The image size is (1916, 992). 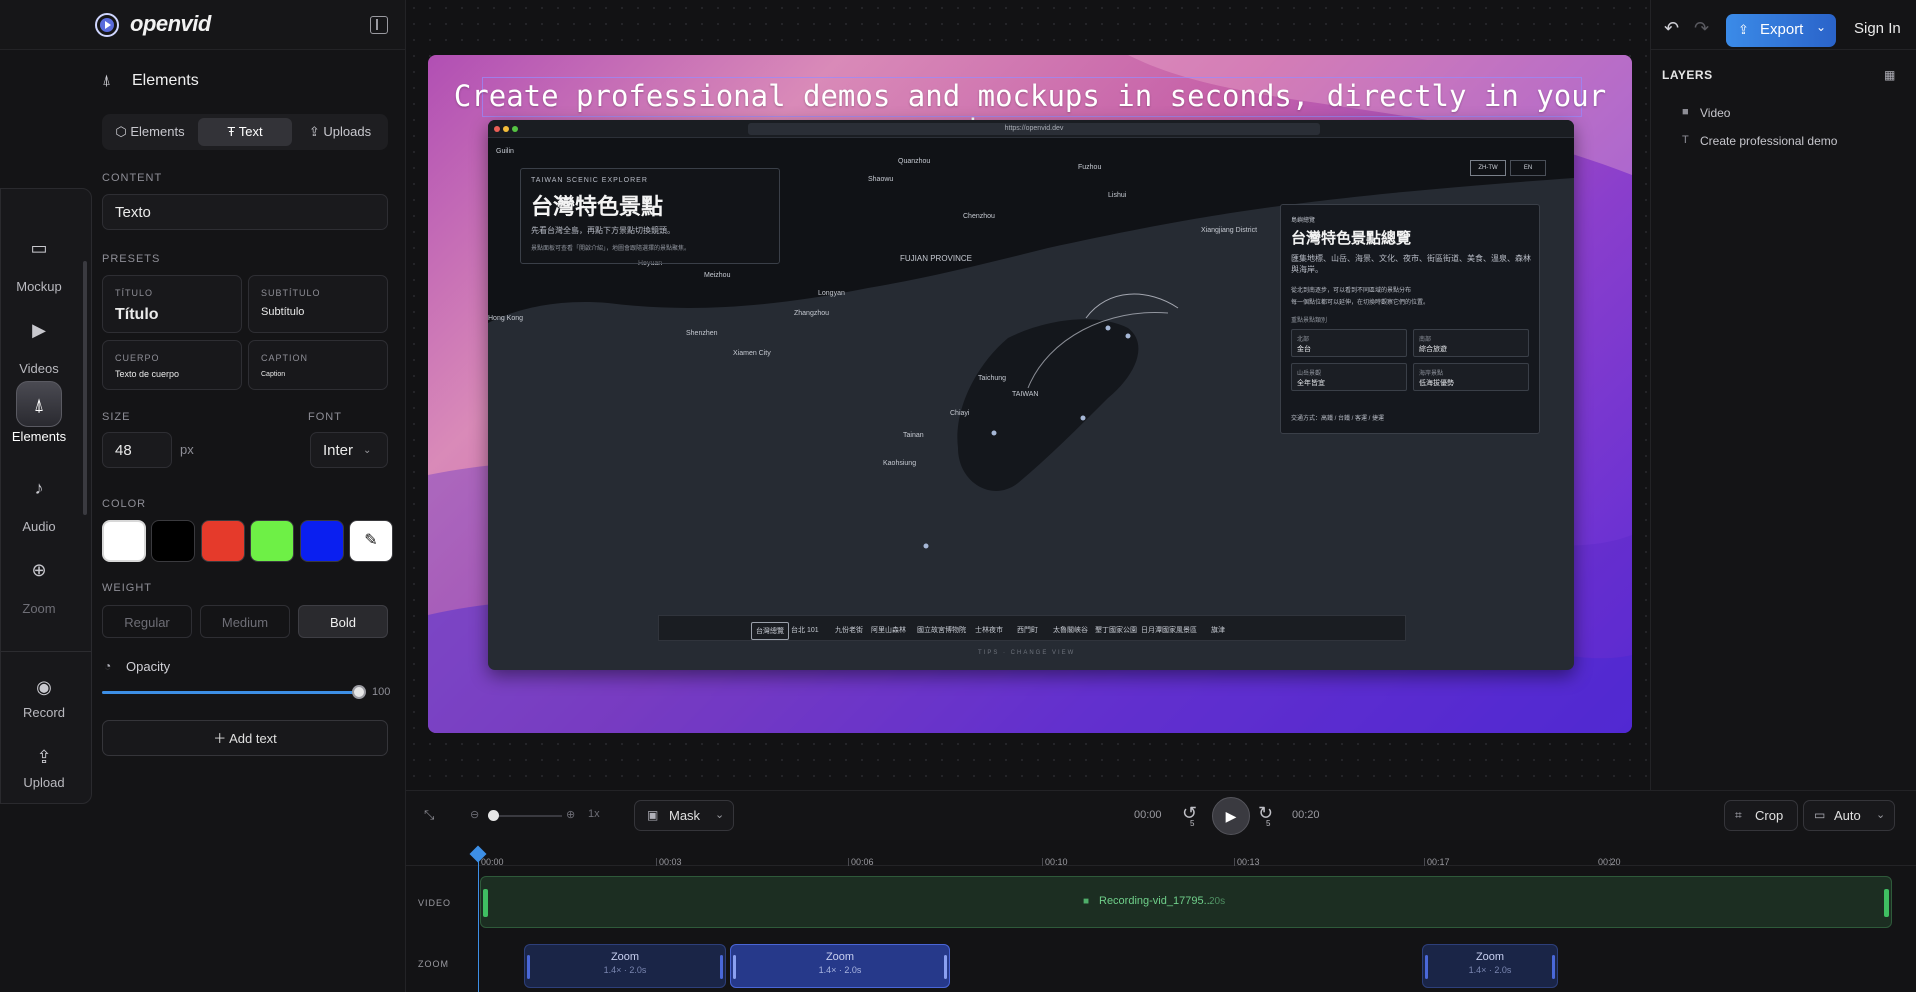 What do you see at coordinates (371, 541) in the screenshot?
I see `eyedropper-icon: ✎` at bounding box center [371, 541].